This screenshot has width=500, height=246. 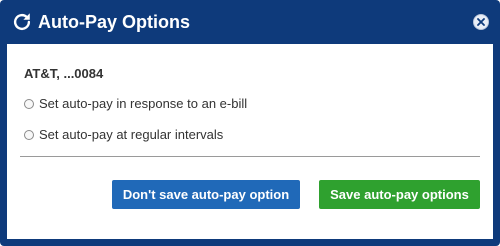 What do you see at coordinates (399, 194) in the screenshot?
I see `save-button: Save auto-pay options` at bounding box center [399, 194].